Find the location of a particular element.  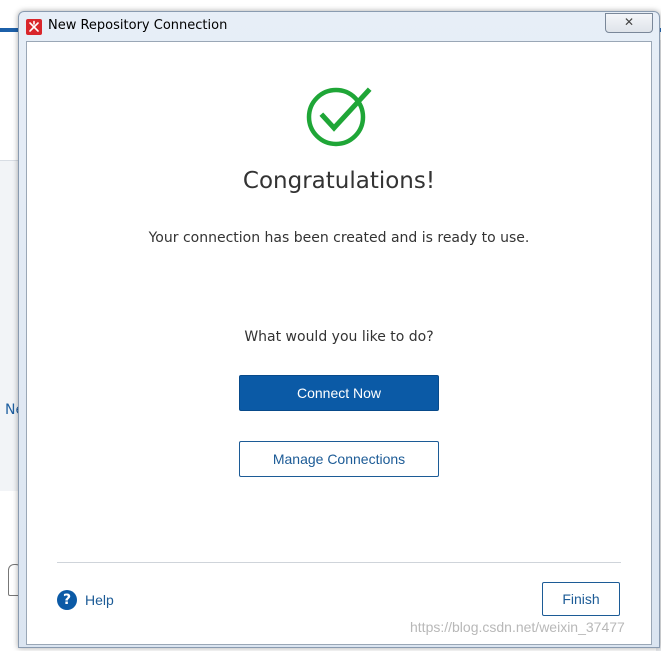

manage-connections-button: Manage Connections is located at coordinates (339, 459).